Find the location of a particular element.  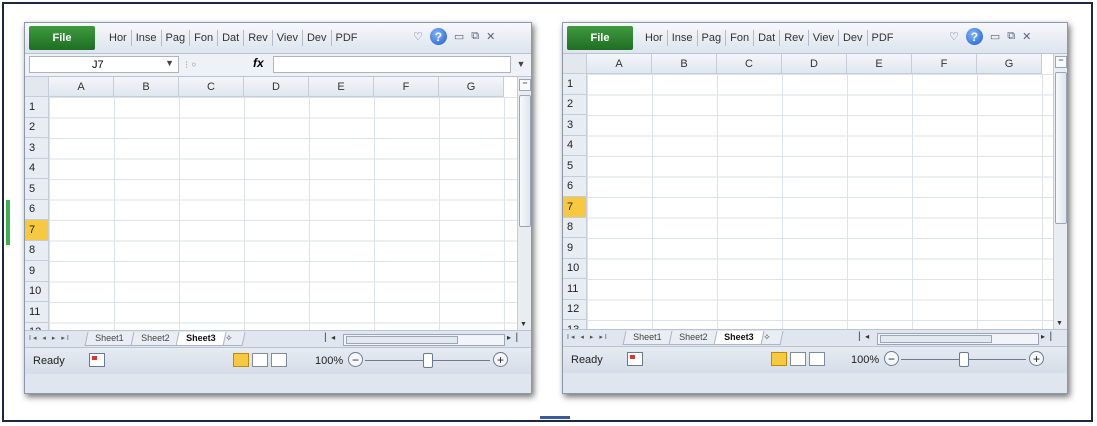

formula-input is located at coordinates (392, 64).